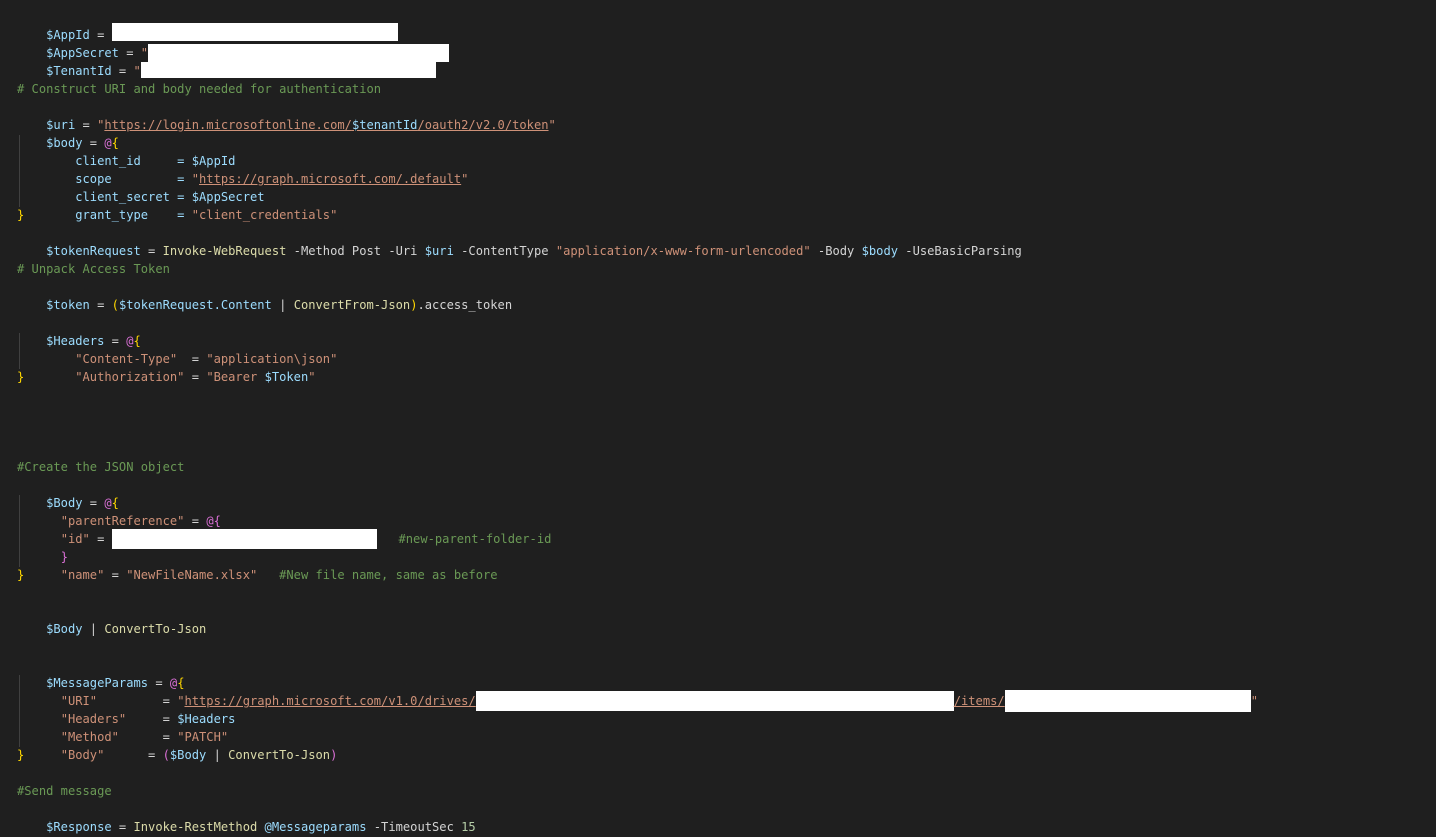 The height and width of the screenshot is (837, 1436). I want to click on code-line: $TenantId = ", so click(226, 61).